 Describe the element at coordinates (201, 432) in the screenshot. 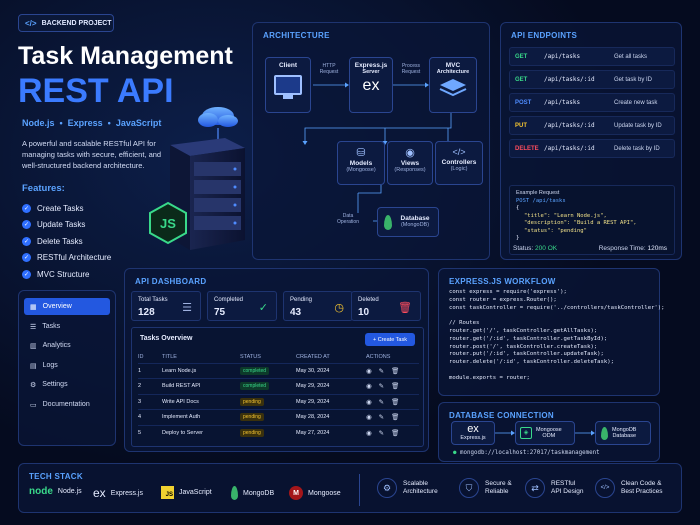

I see `task-title: Deploy to Server` at that location.